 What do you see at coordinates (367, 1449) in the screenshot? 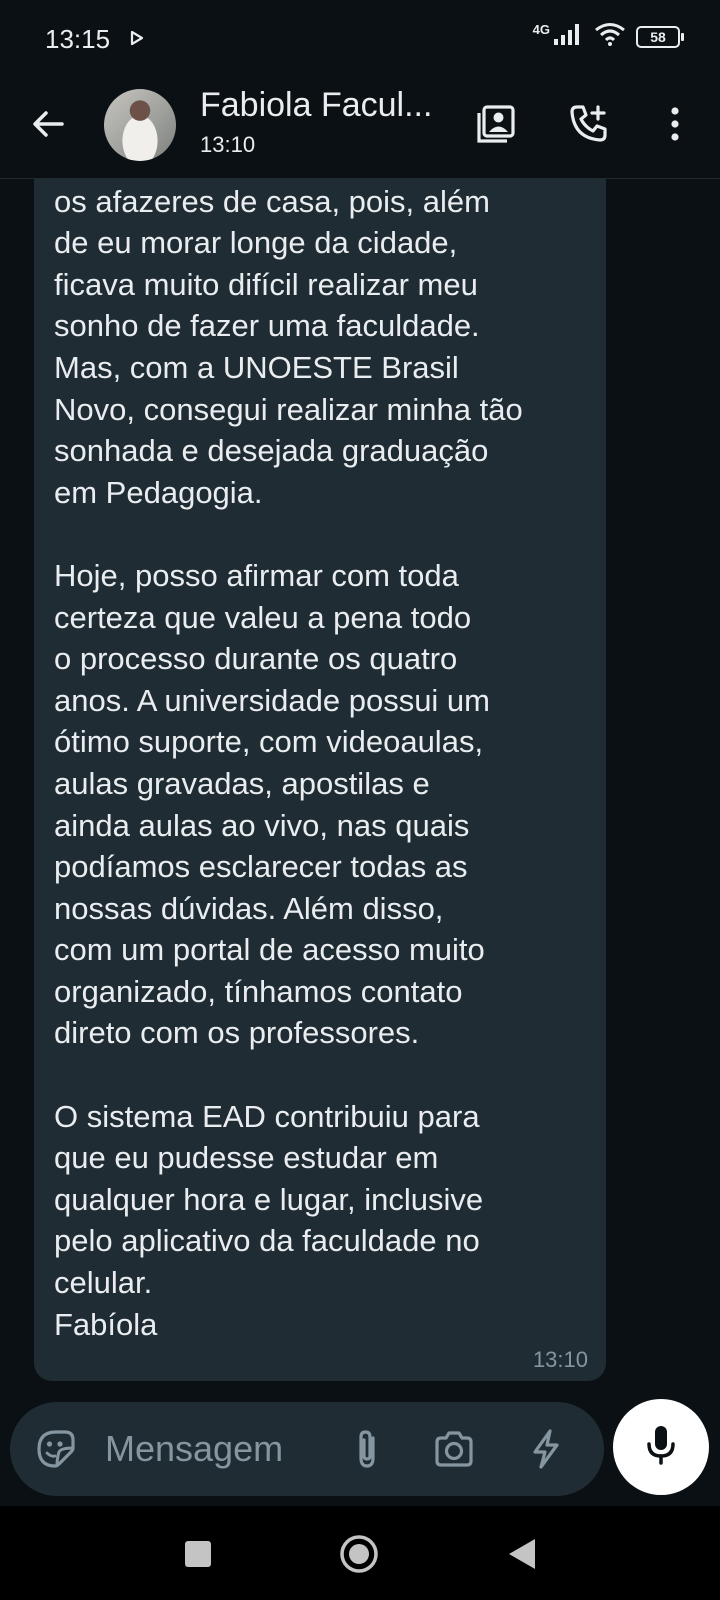
I see `paperclip-icon` at bounding box center [367, 1449].